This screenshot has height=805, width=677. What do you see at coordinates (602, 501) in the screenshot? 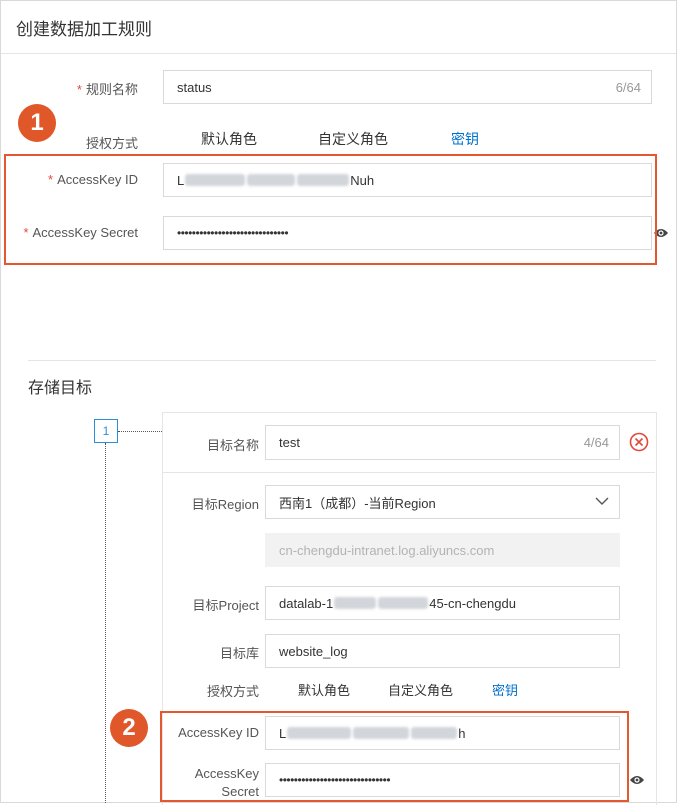
I see `chevron-down-icon` at bounding box center [602, 501].